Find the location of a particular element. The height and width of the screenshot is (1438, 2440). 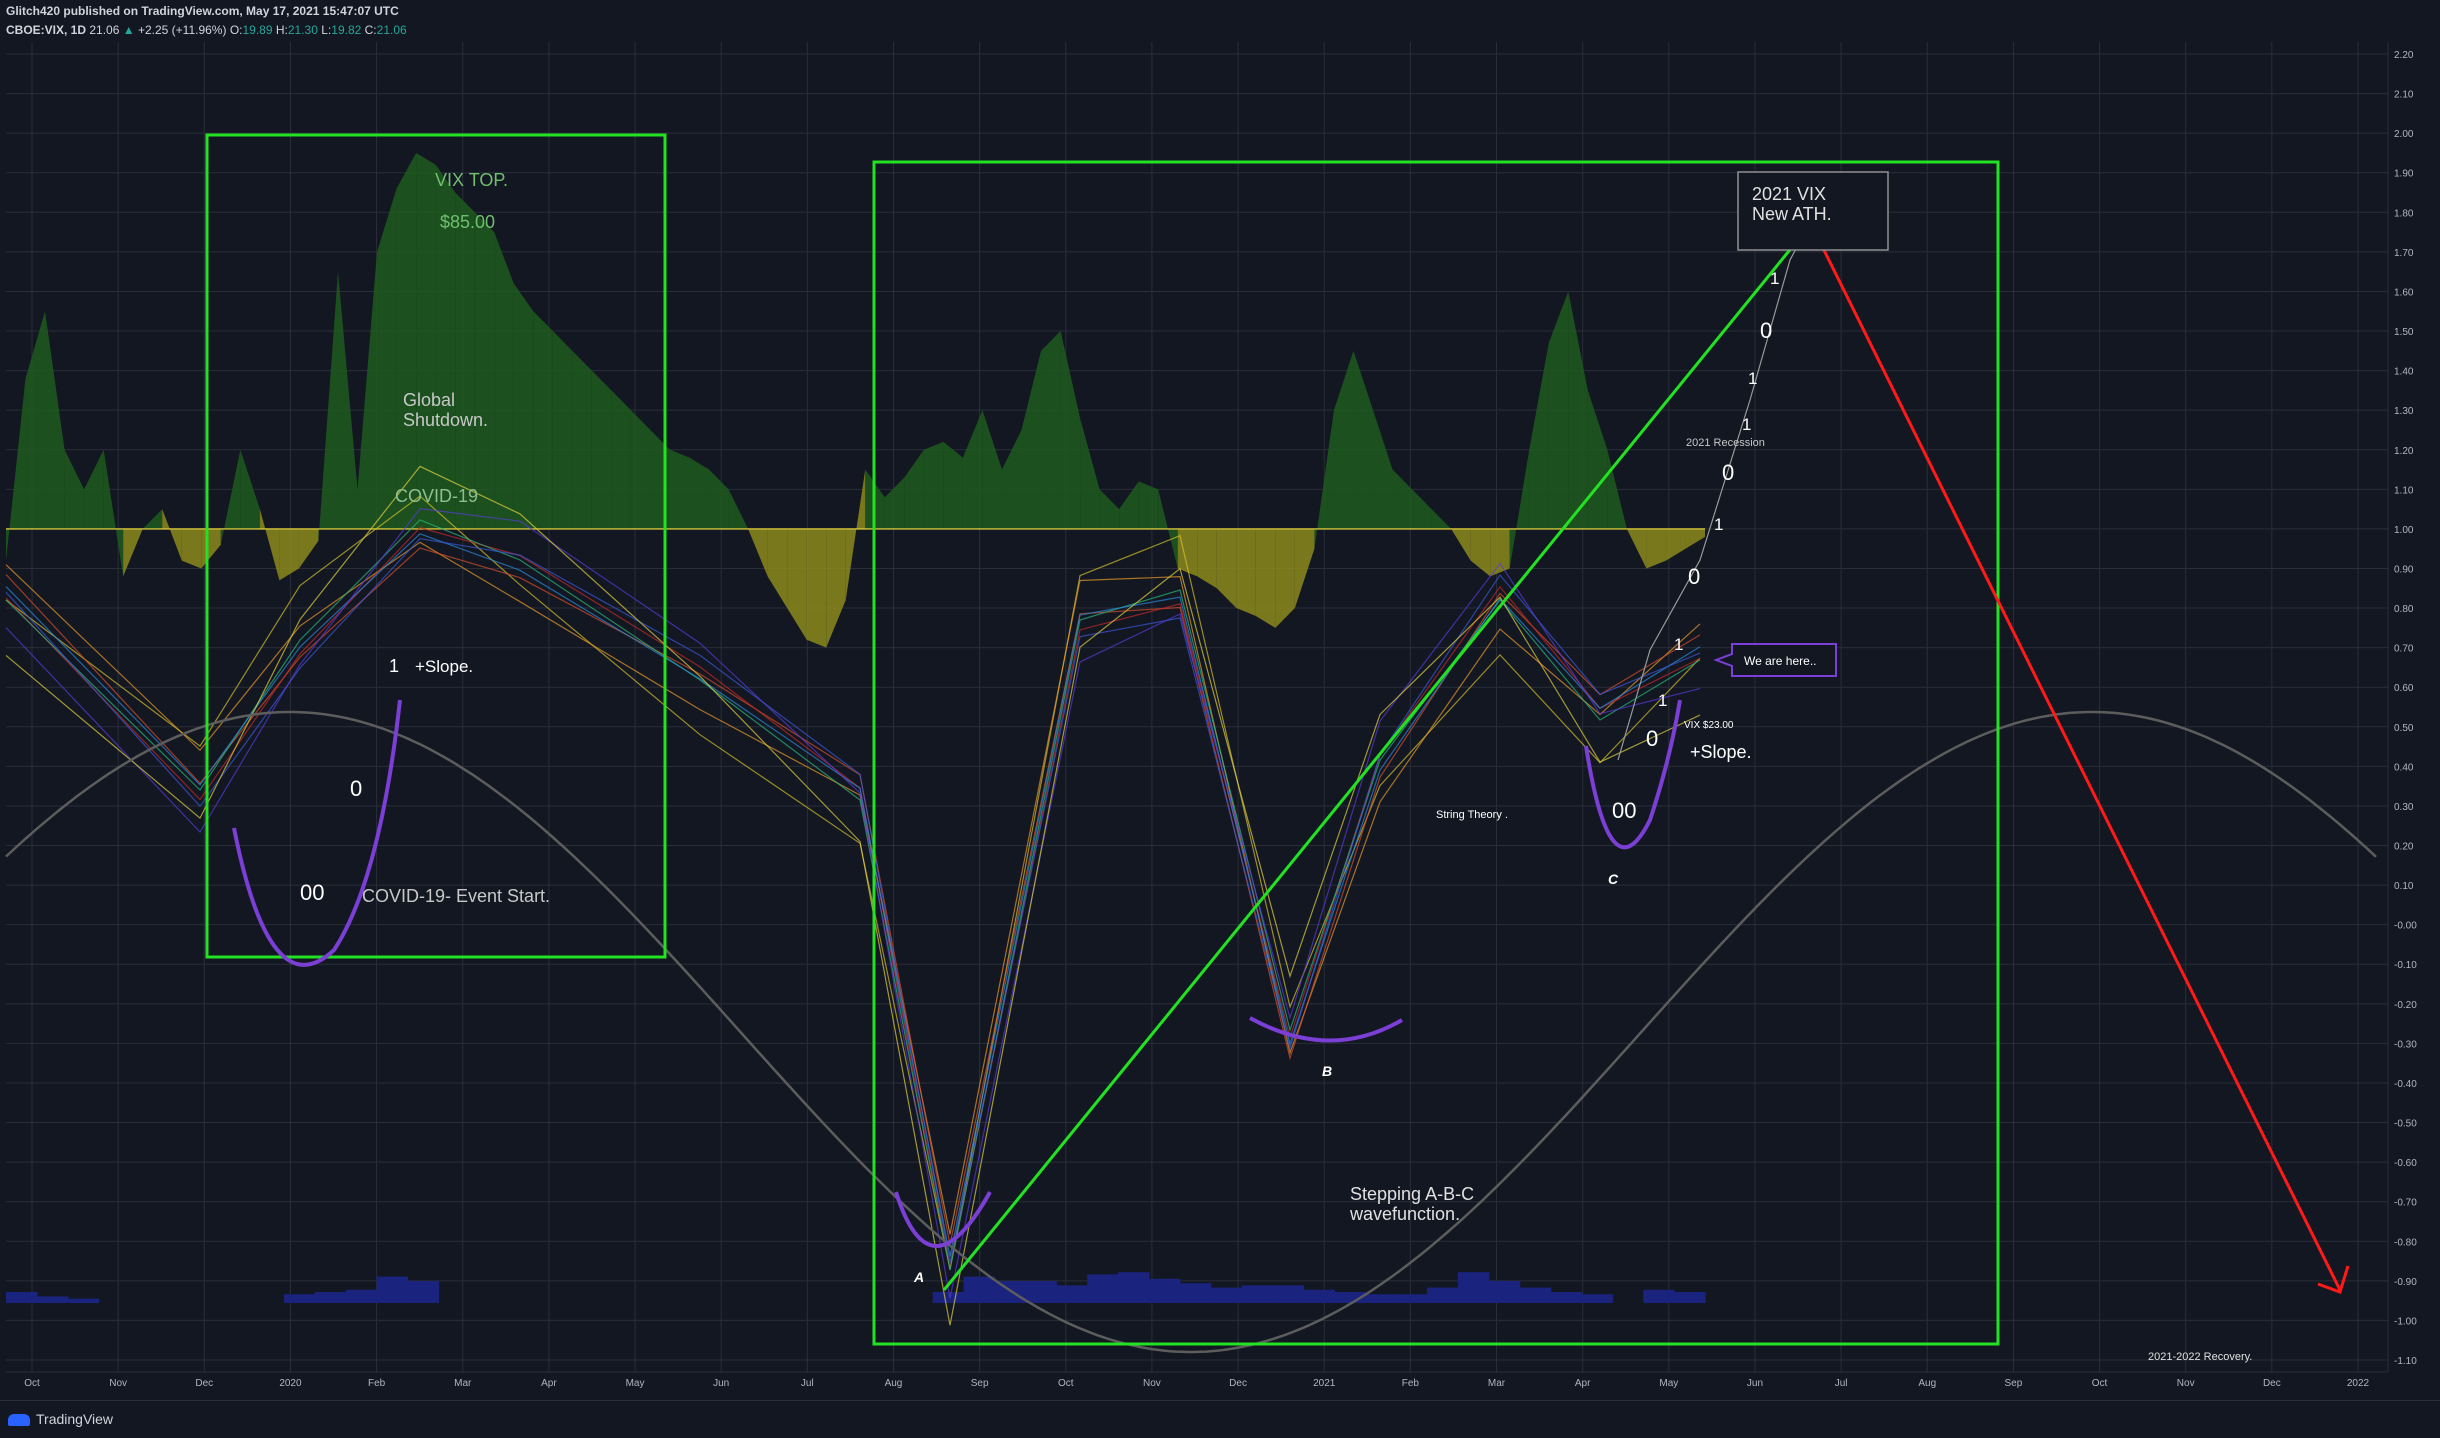

y-tick-label: 2.00 is located at coordinates (2404, 134).